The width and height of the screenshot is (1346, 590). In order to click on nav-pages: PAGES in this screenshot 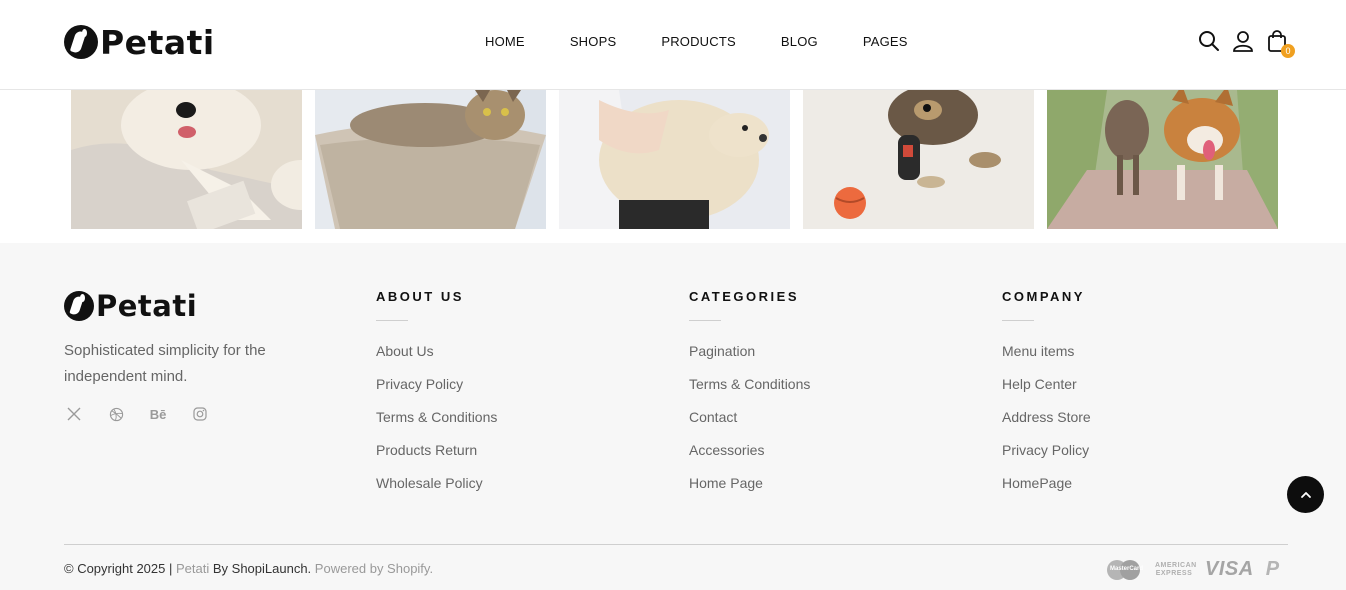, I will do `click(885, 41)`.